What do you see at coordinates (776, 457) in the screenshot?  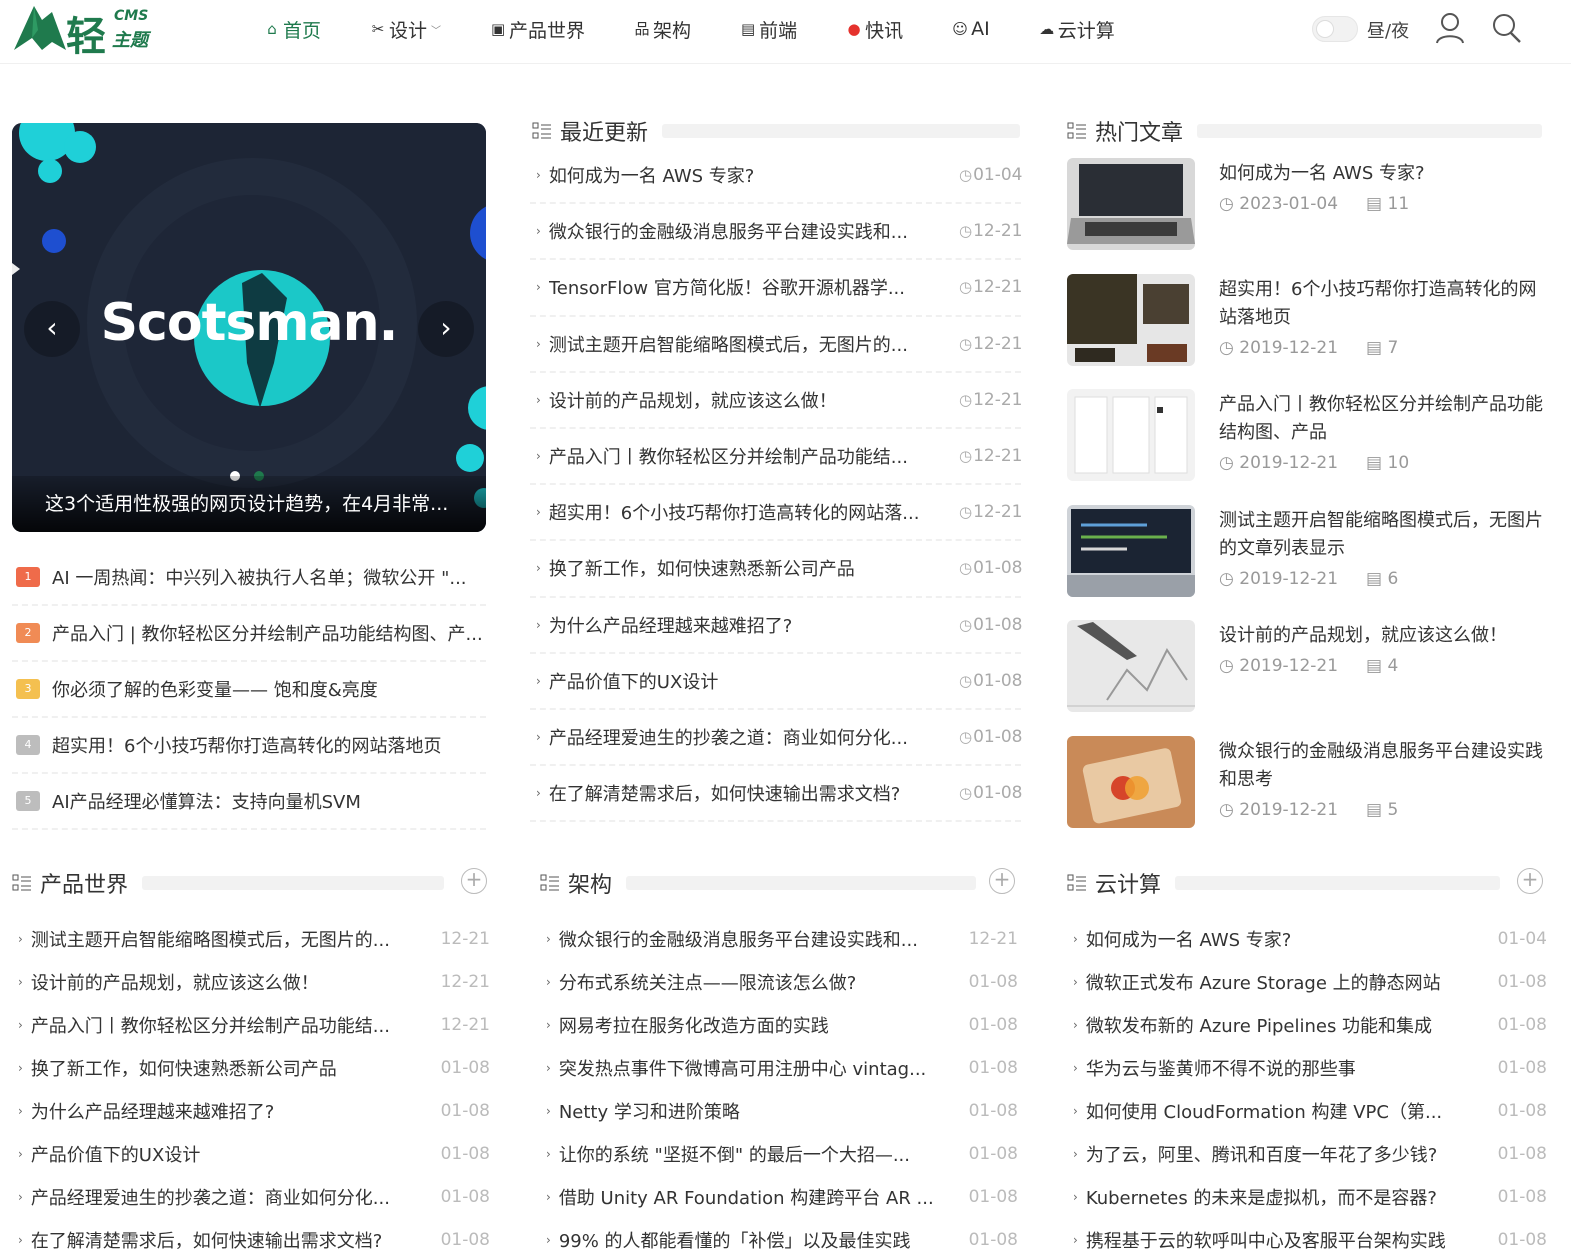 I see `list-item: › 产品入门丨教你轻松区分并绘制产品功能结... ◷12-21` at bounding box center [776, 457].